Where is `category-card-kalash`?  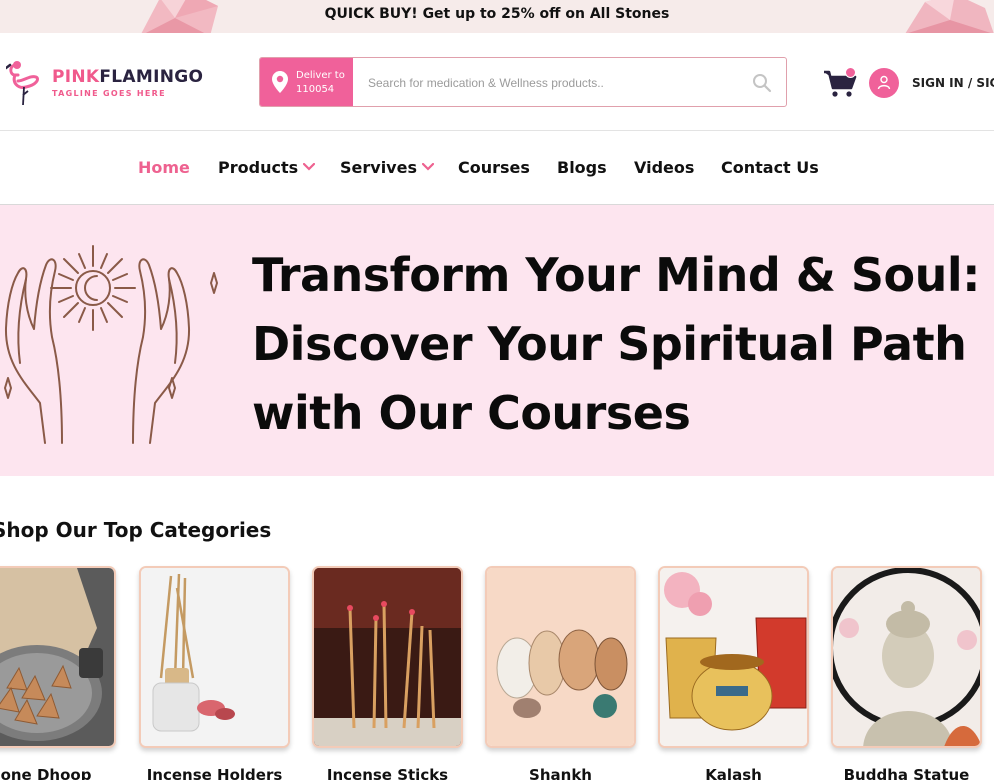
category-card-kalash is located at coordinates (733, 657).